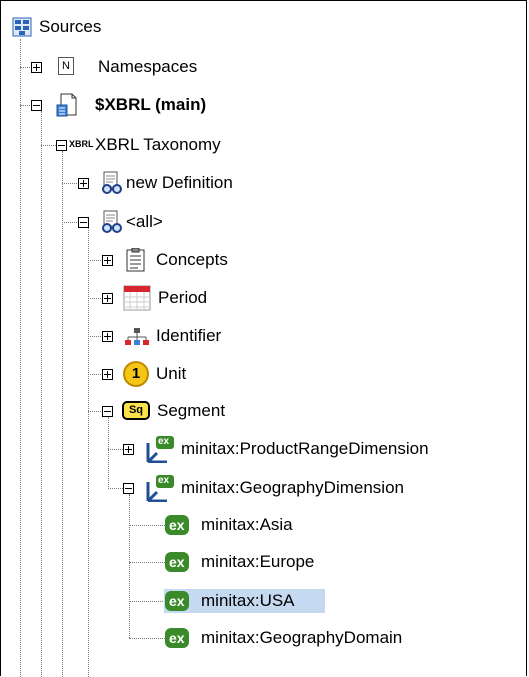 The height and width of the screenshot is (677, 529). I want to click on segment-icon: Sq, so click(136, 410).